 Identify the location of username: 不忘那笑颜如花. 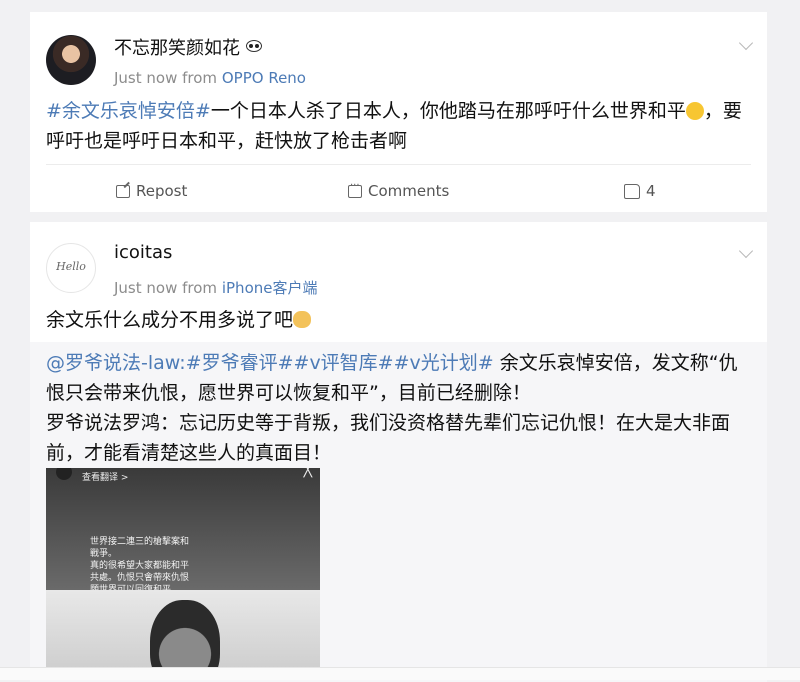
(188, 47).